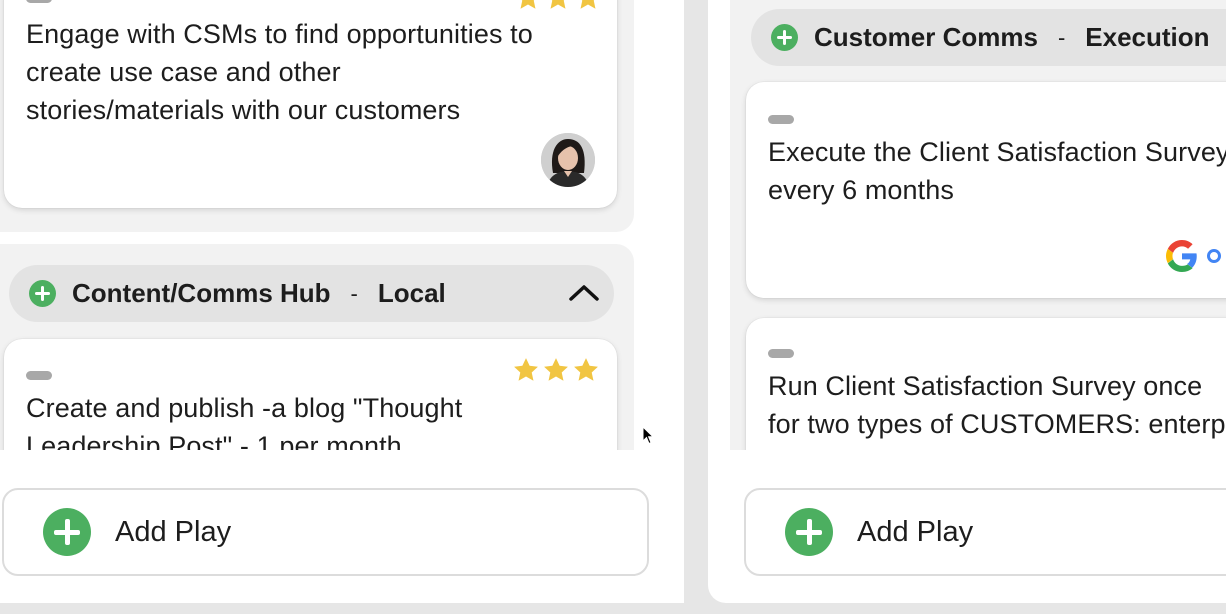 This screenshot has height=614, width=1226. Describe the element at coordinates (1147, 37) in the screenshot. I see `group-scope: Execution` at that location.